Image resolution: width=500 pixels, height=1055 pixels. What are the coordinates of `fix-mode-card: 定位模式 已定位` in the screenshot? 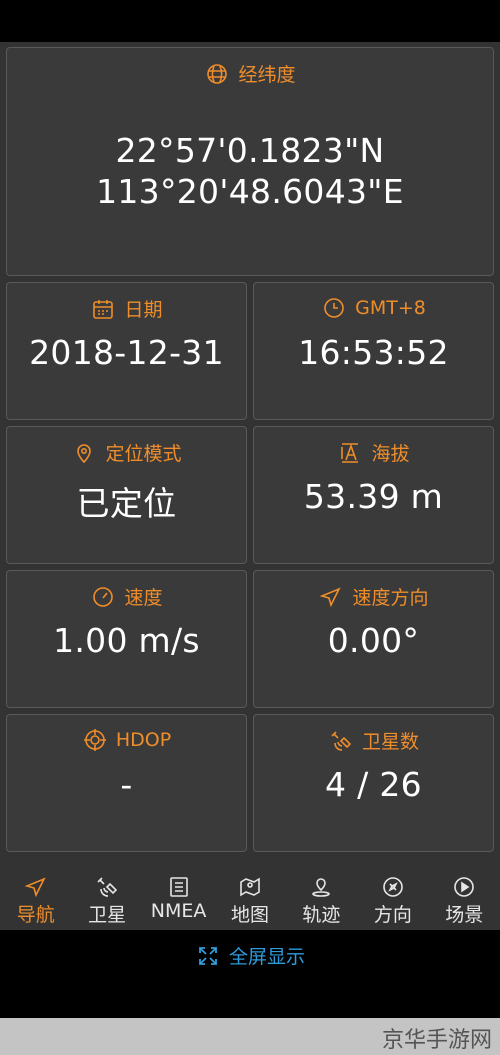 It's located at (126, 495).